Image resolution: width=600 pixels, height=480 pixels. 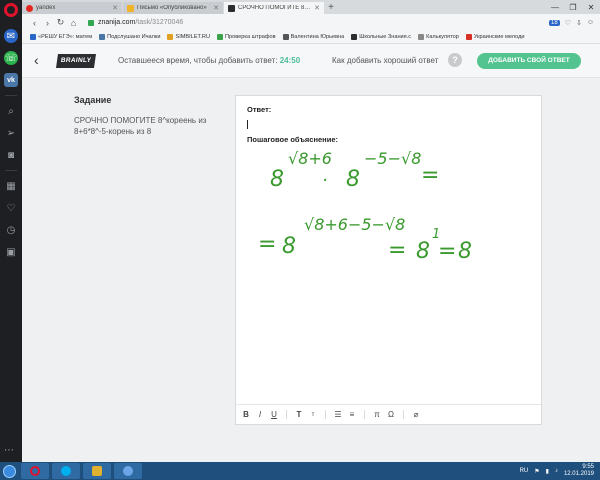 What do you see at coordinates (352, 414) in the screenshot?
I see `numbered-list-button: ≡` at bounding box center [352, 414].